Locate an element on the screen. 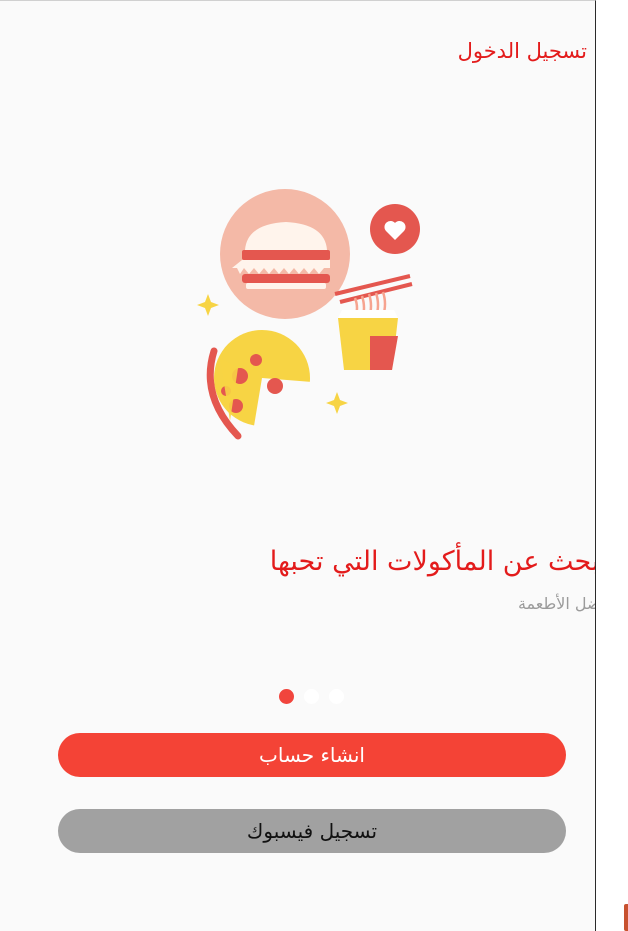 The height and width of the screenshot is (931, 628). onboarding-headline: ابحث عن المأكولات التي تحبها is located at coordinates (432, 561).